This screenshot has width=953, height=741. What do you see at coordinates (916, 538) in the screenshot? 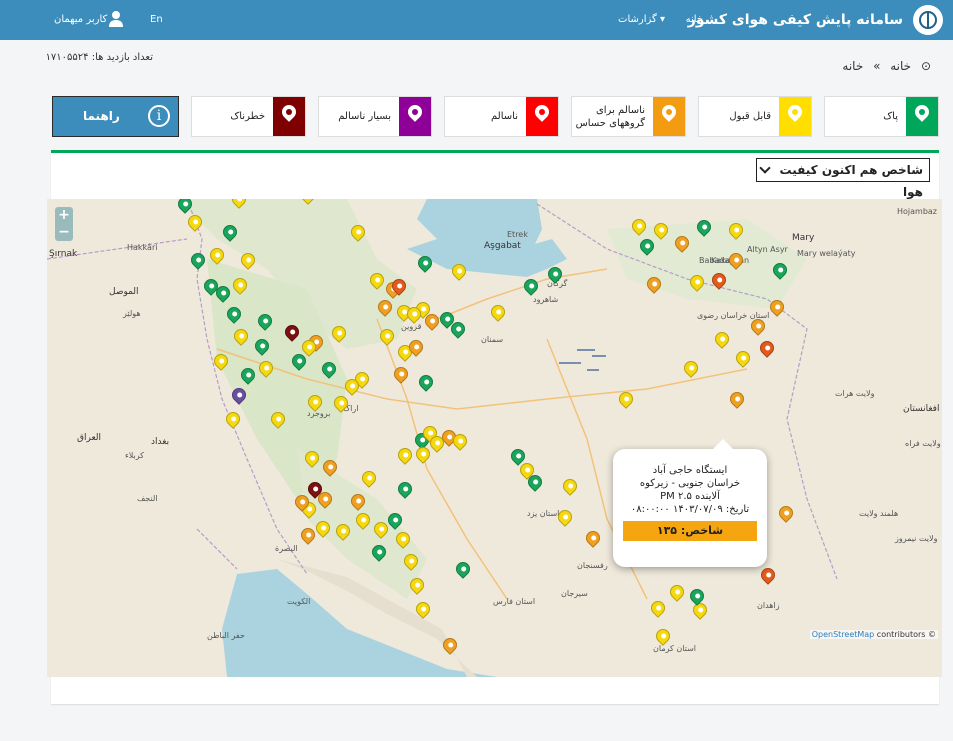
I see `map-label-nimruz: ولایت نیمروز` at bounding box center [916, 538].